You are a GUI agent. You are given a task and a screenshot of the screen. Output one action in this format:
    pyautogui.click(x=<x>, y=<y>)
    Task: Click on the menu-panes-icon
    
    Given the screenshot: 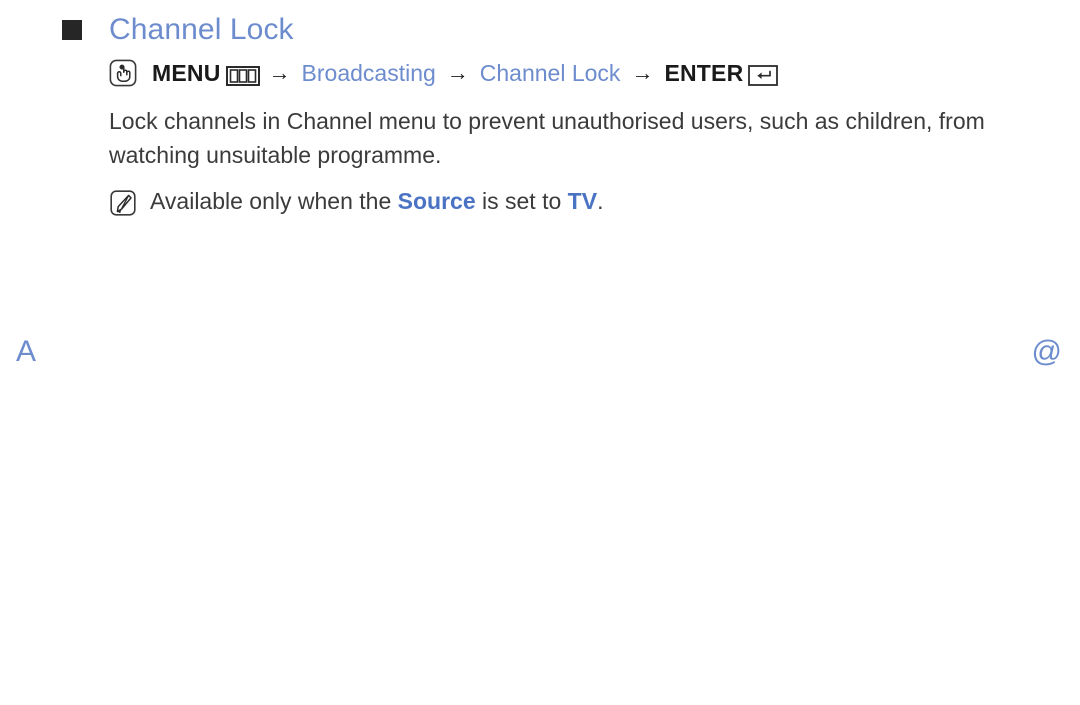 What is the action you would take?
    pyautogui.click(x=242, y=74)
    